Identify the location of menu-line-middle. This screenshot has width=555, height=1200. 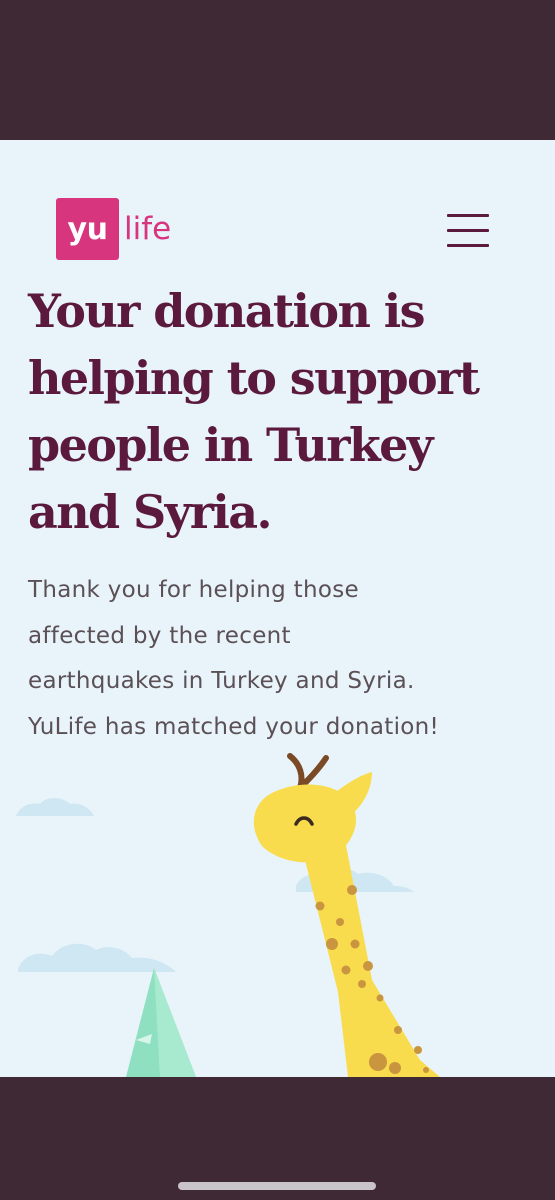
(468, 230).